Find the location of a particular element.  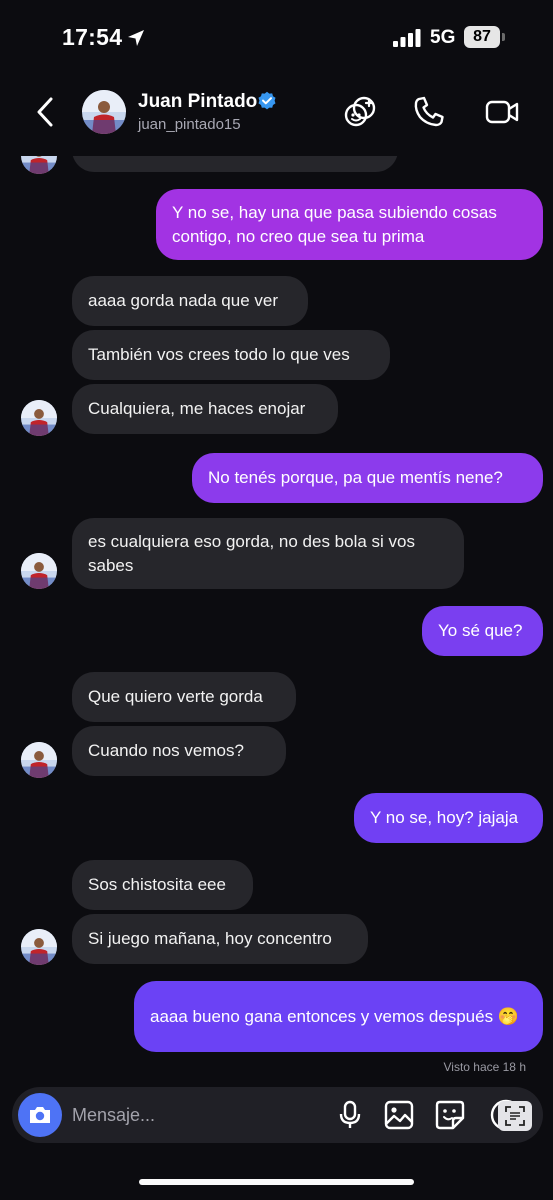

battery-icon: 87 is located at coordinates (482, 37).